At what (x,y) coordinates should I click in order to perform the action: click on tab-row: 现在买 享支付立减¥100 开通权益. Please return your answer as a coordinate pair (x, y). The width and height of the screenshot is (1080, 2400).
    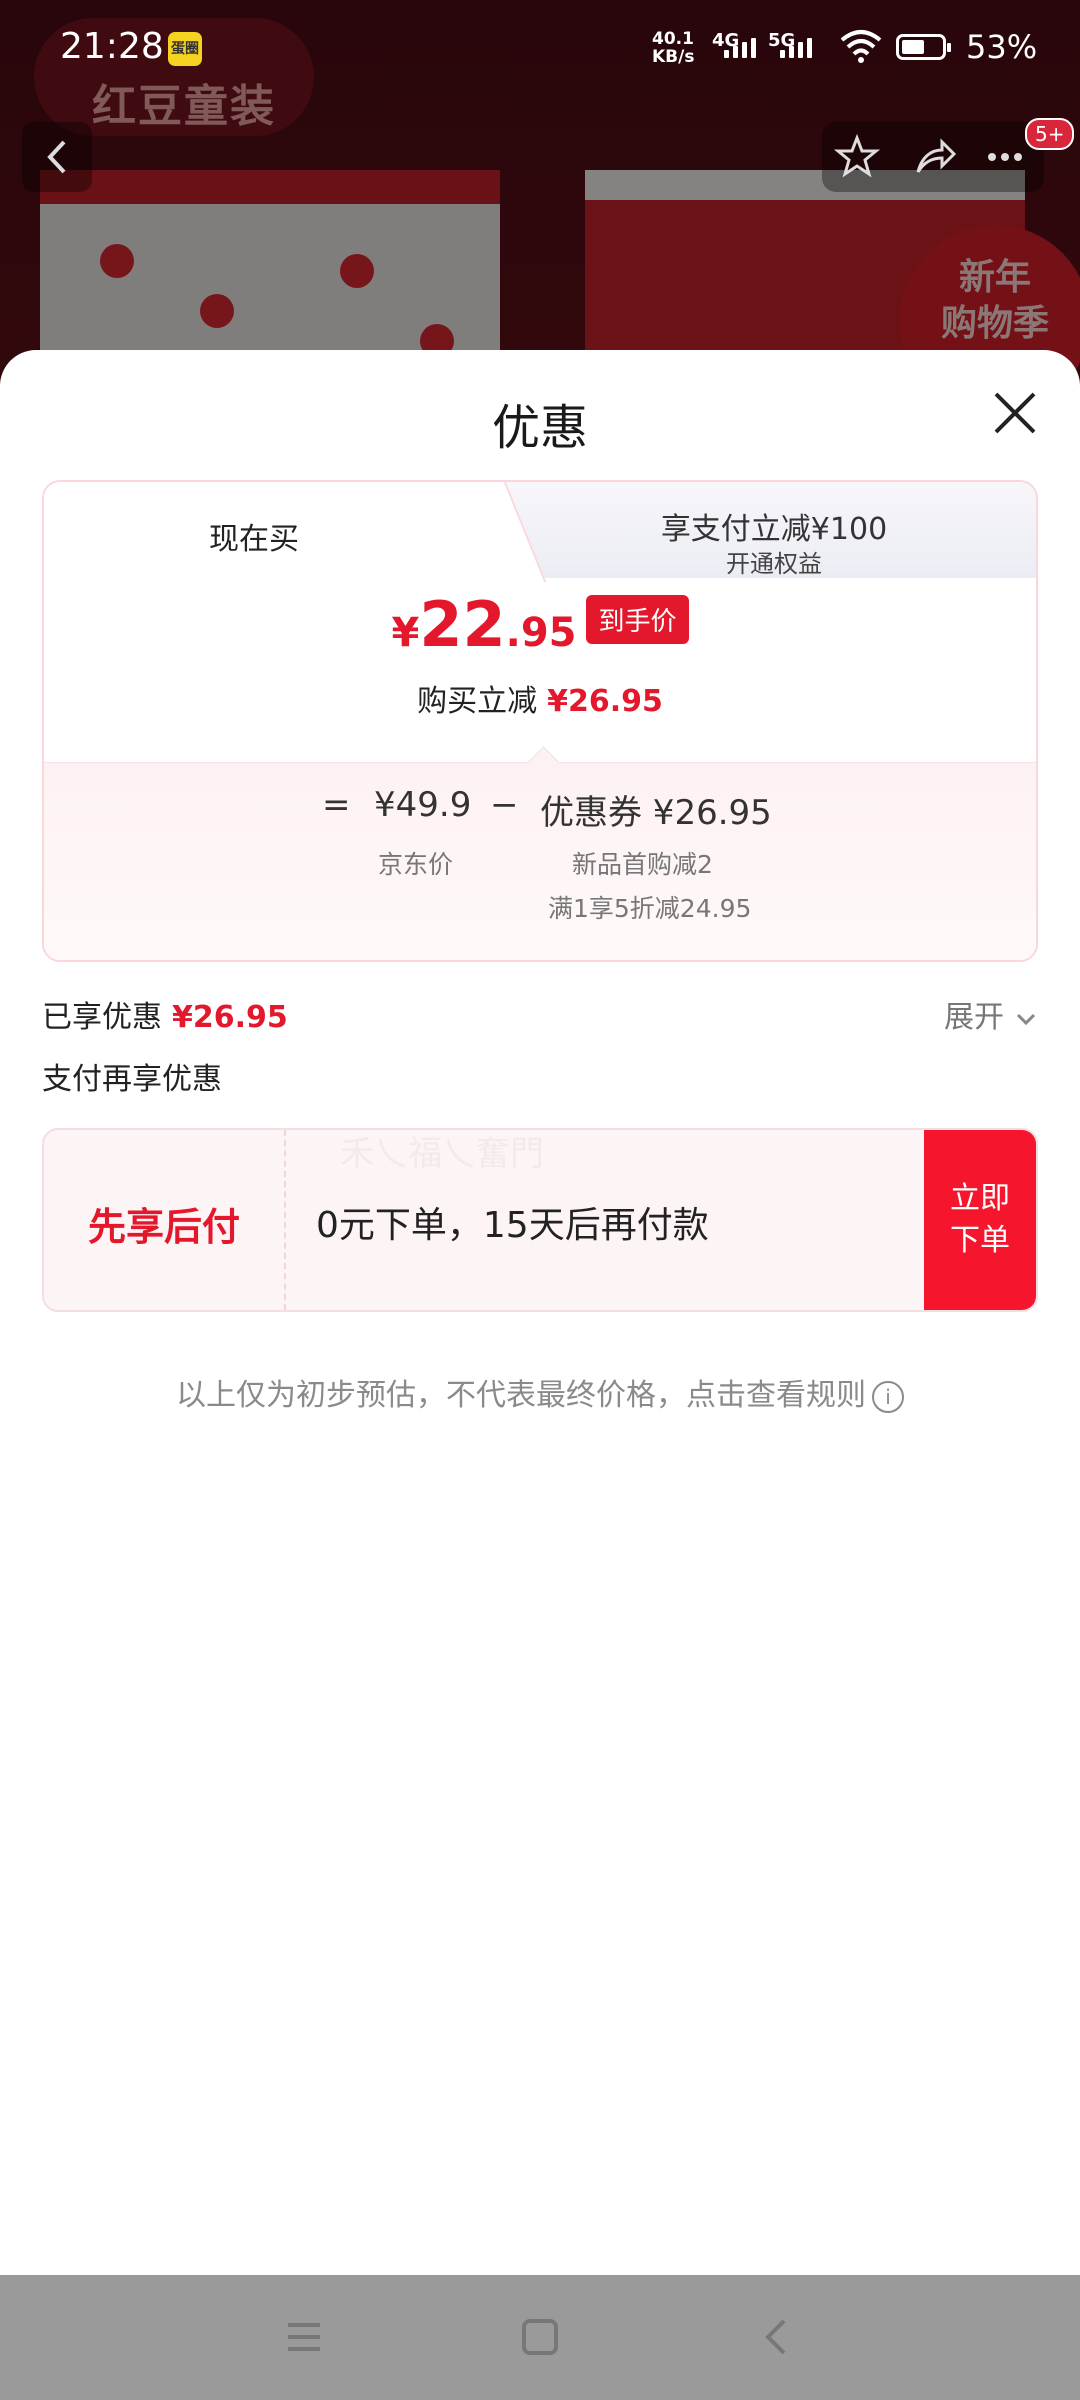
    Looking at the image, I should click on (540, 532).